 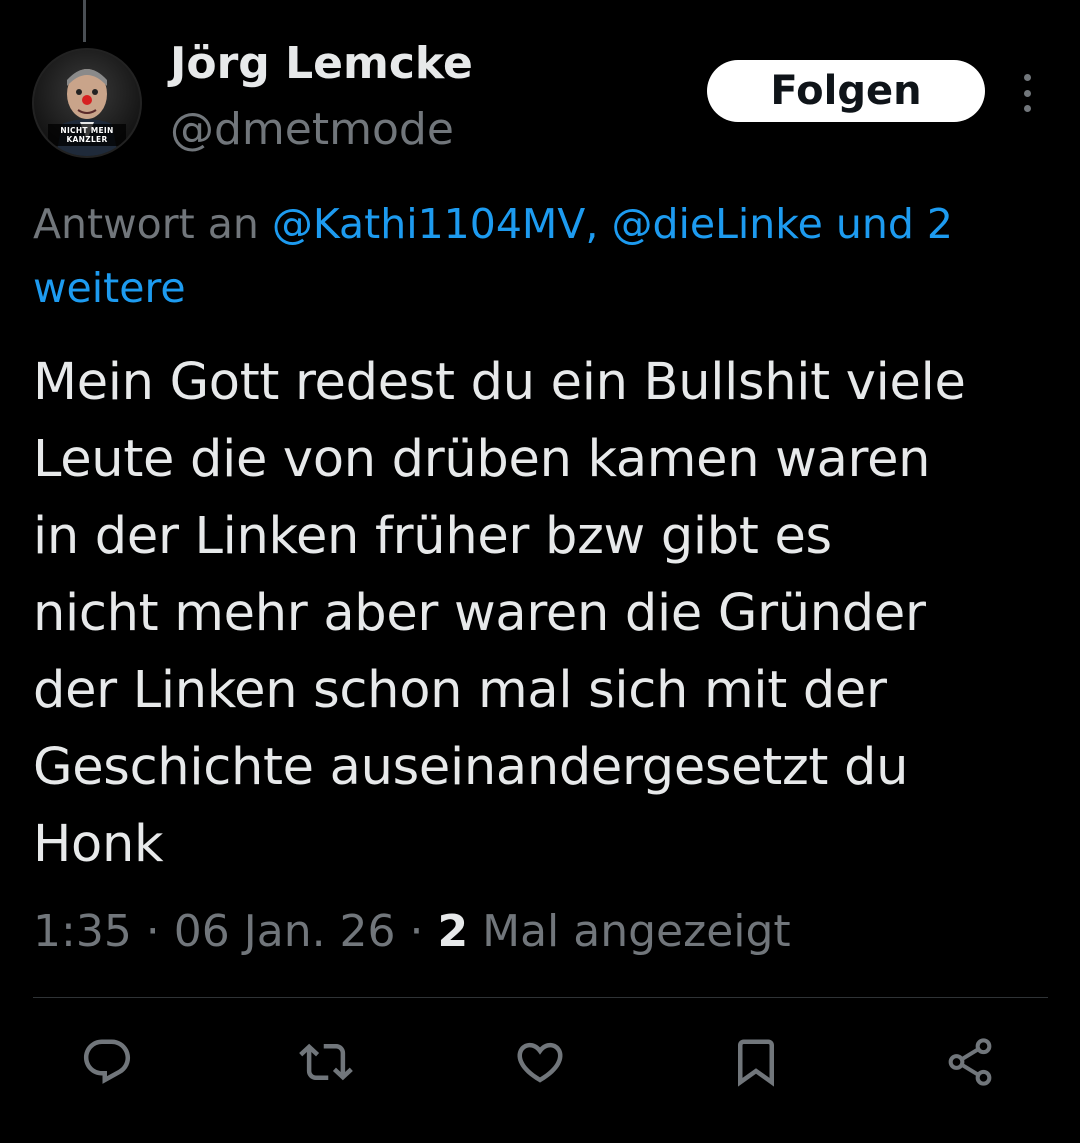 I want to click on avatar-caption-line1: NICHT MEIN, so click(x=87, y=130).